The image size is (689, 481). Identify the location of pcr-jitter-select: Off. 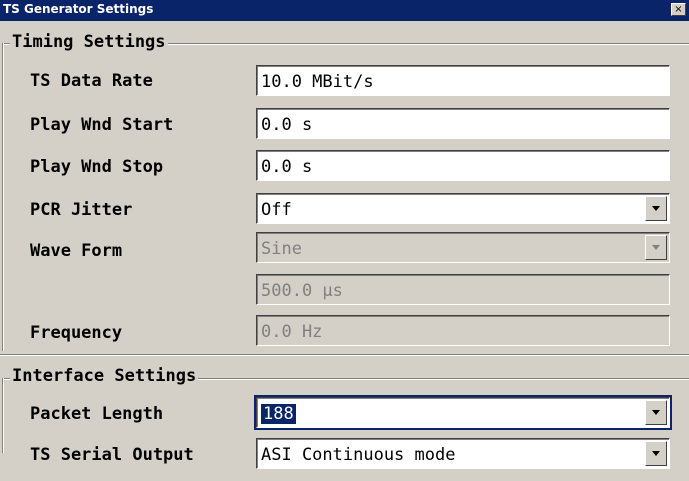
(463, 208).